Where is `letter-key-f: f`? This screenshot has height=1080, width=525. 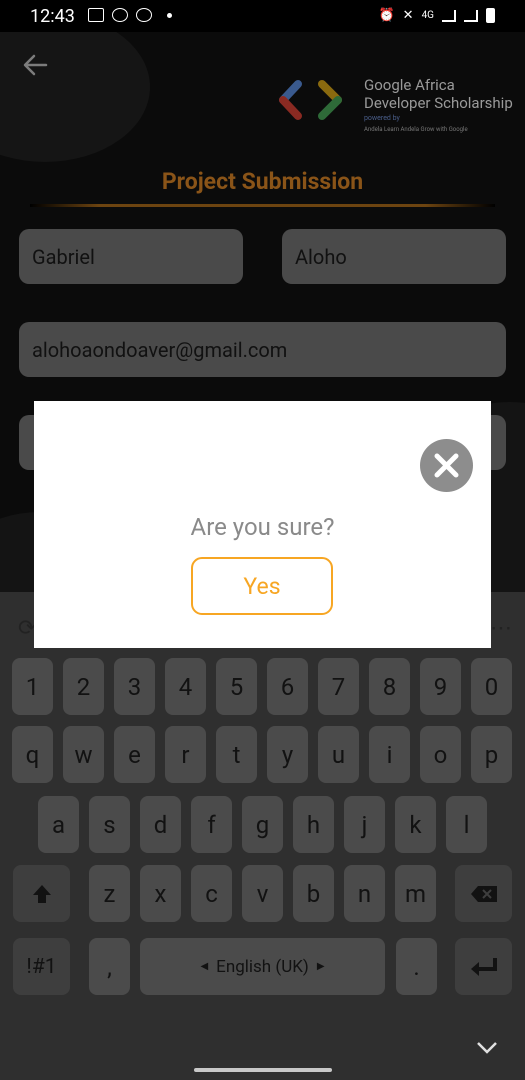
letter-key-f: f is located at coordinates (211, 824).